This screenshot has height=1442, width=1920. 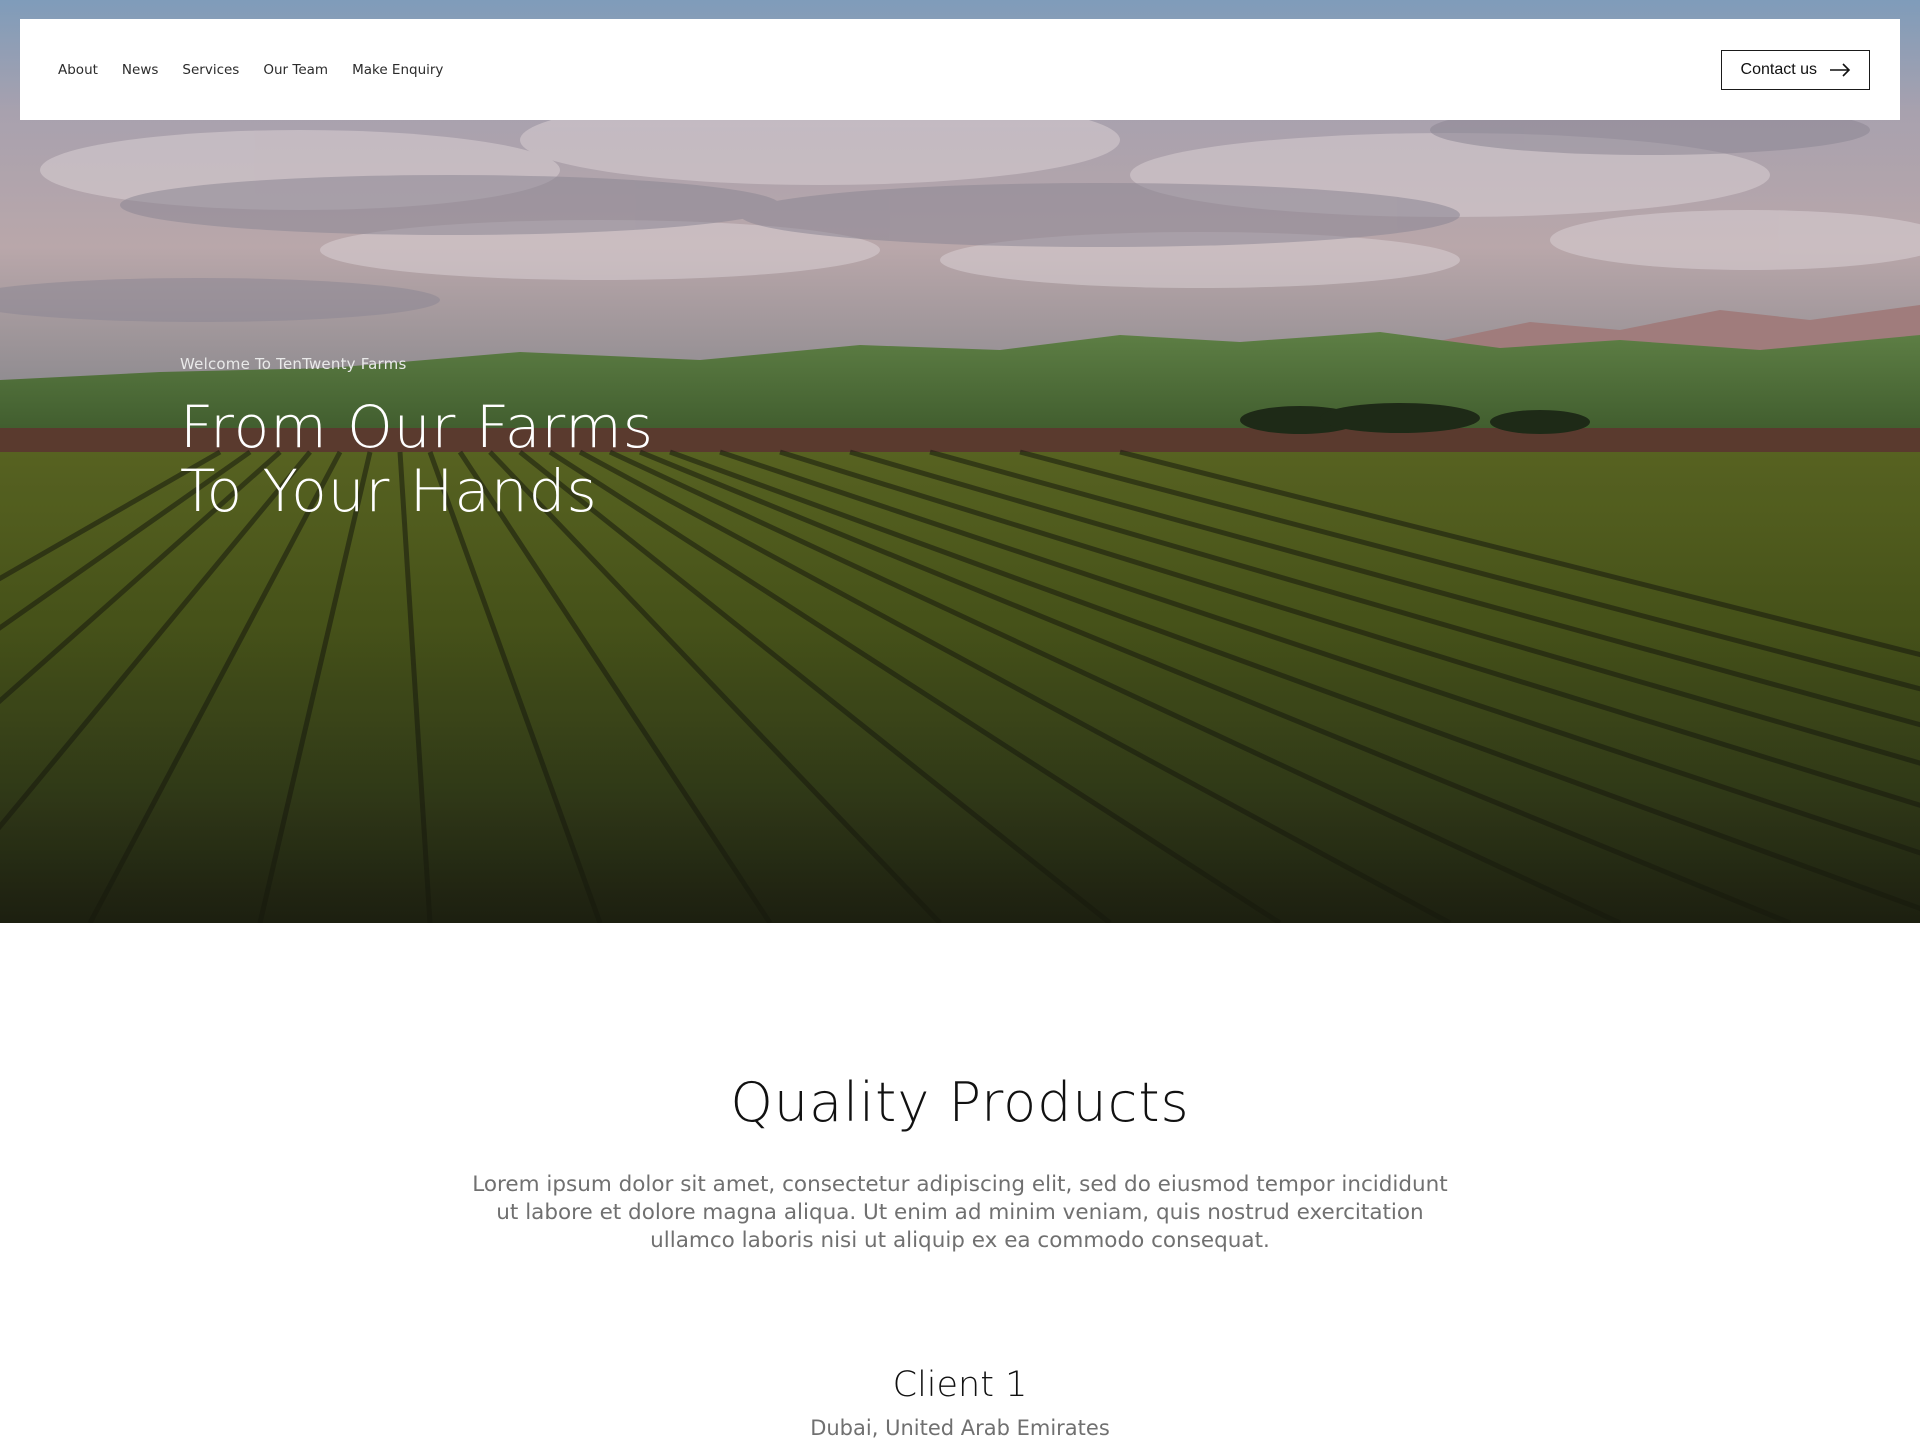 I want to click on hero-title: From Our Farms To Your Hands, so click(x=417, y=459).